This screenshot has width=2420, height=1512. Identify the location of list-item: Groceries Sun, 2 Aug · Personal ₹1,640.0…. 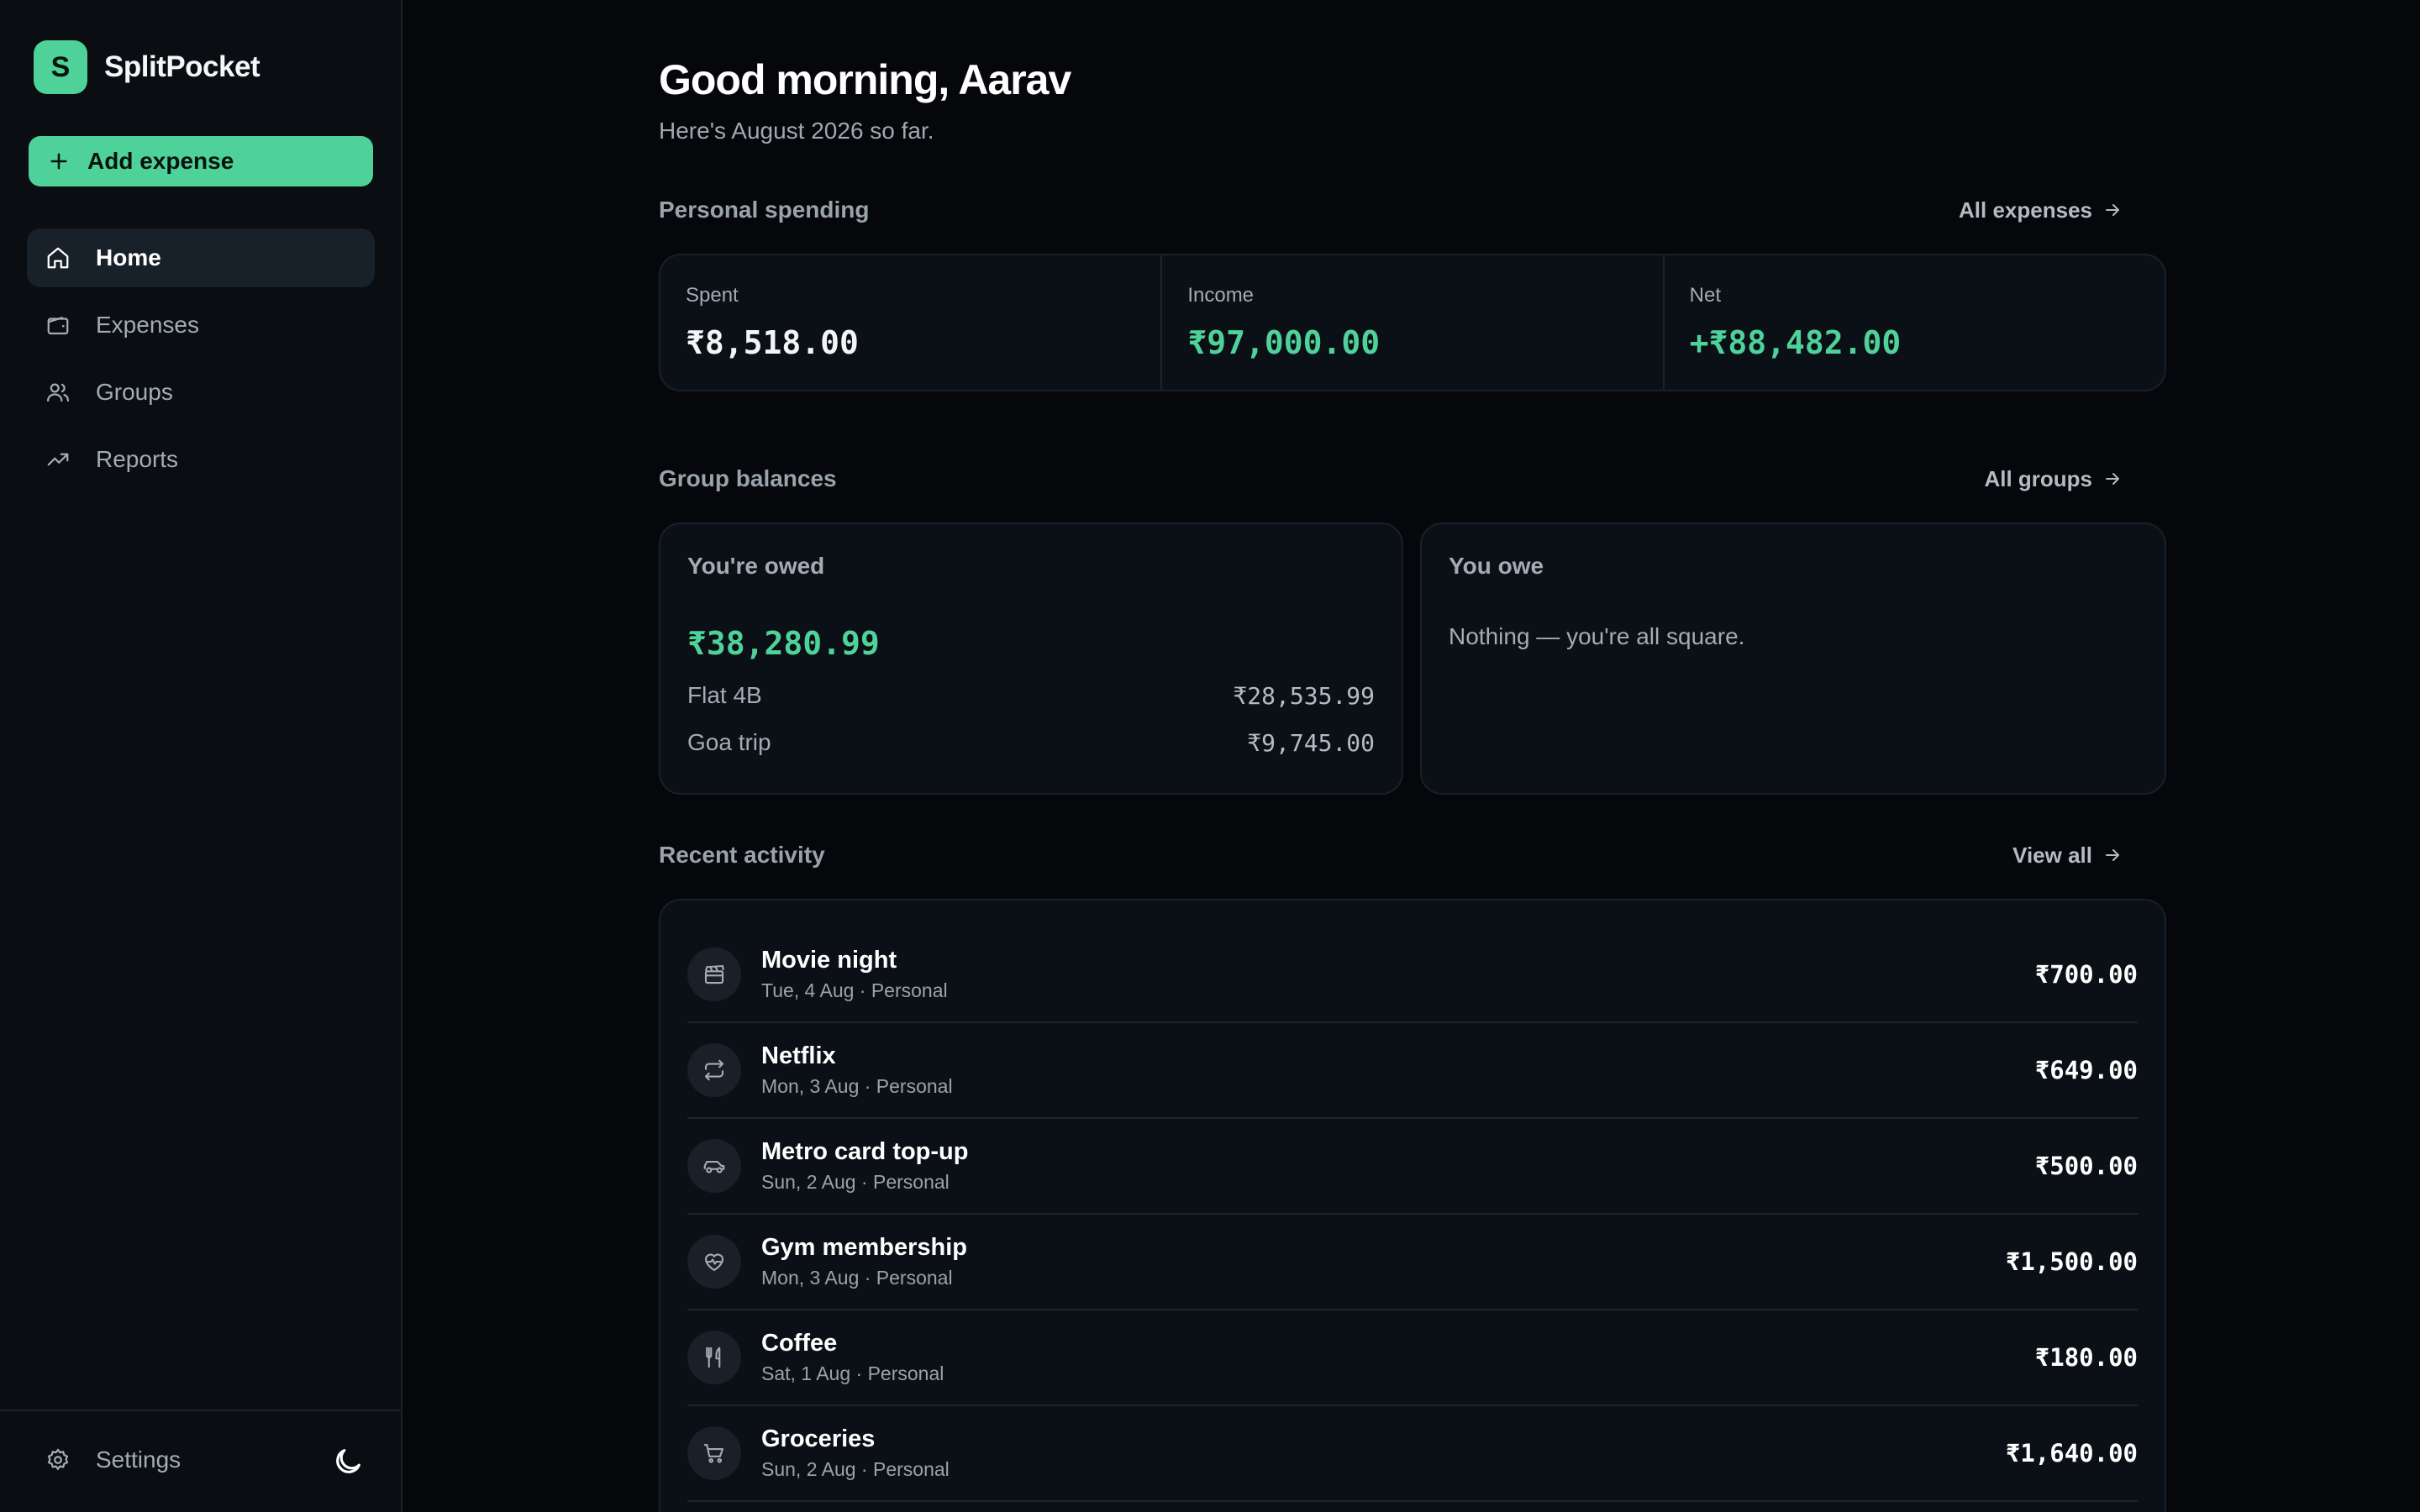
(1412, 1454).